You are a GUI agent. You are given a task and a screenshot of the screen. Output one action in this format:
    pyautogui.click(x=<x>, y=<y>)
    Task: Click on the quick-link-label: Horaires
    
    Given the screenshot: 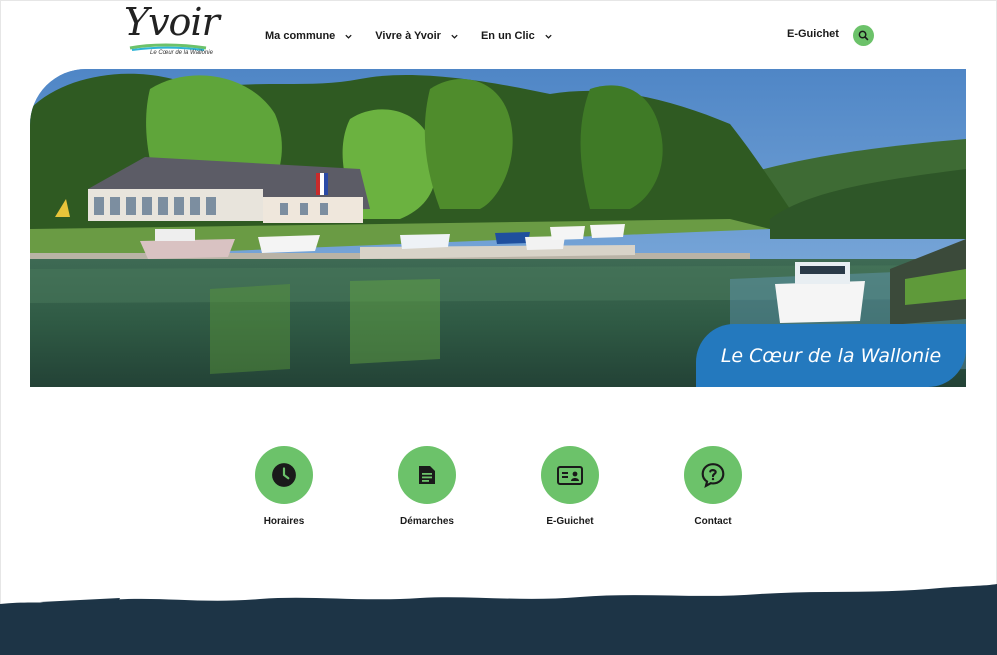 What is the action you would take?
    pyautogui.click(x=284, y=521)
    